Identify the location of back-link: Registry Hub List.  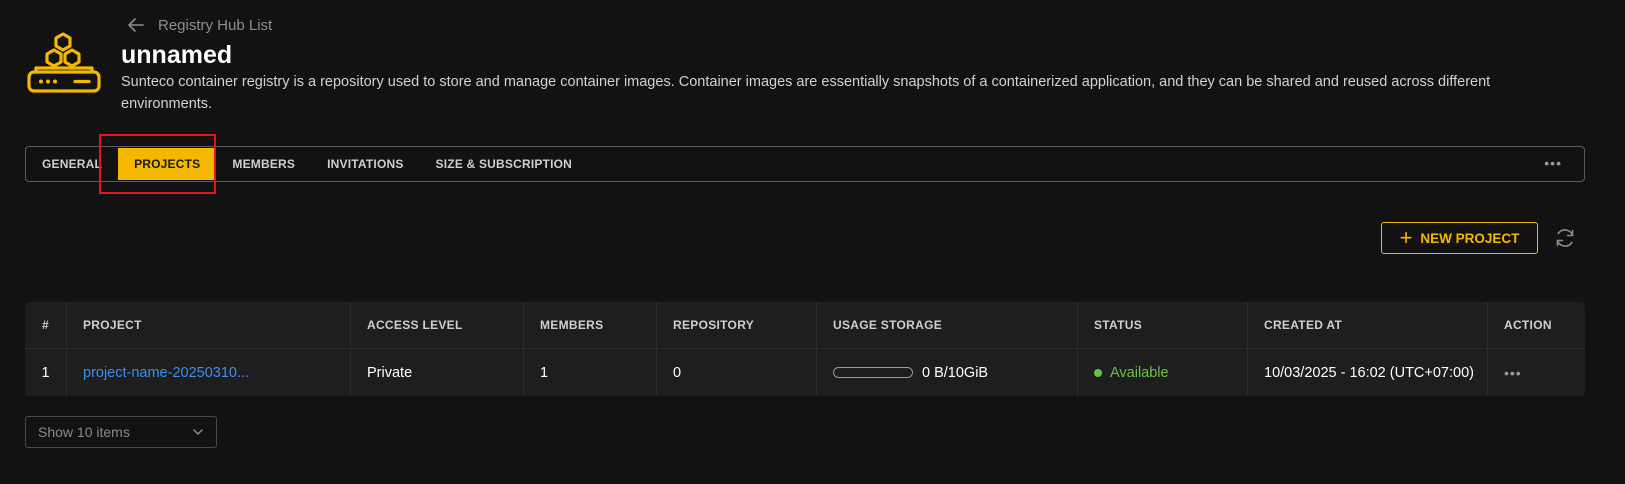
(199, 25).